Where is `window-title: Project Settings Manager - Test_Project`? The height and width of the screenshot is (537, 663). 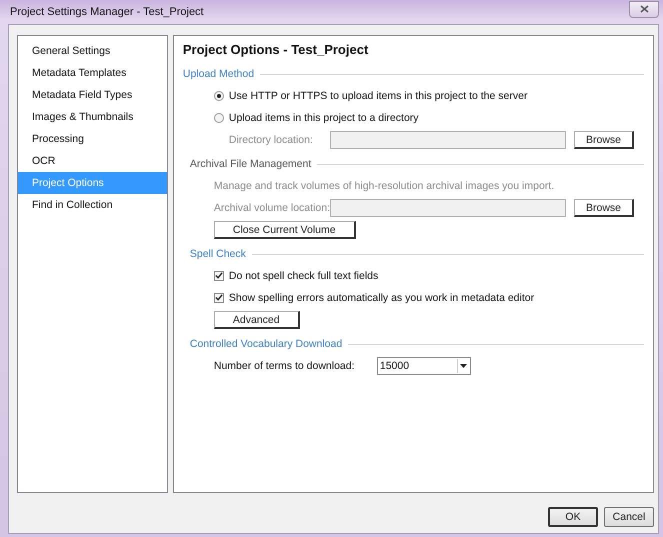
window-title: Project Settings Manager - Test_Project is located at coordinates (107, 12).